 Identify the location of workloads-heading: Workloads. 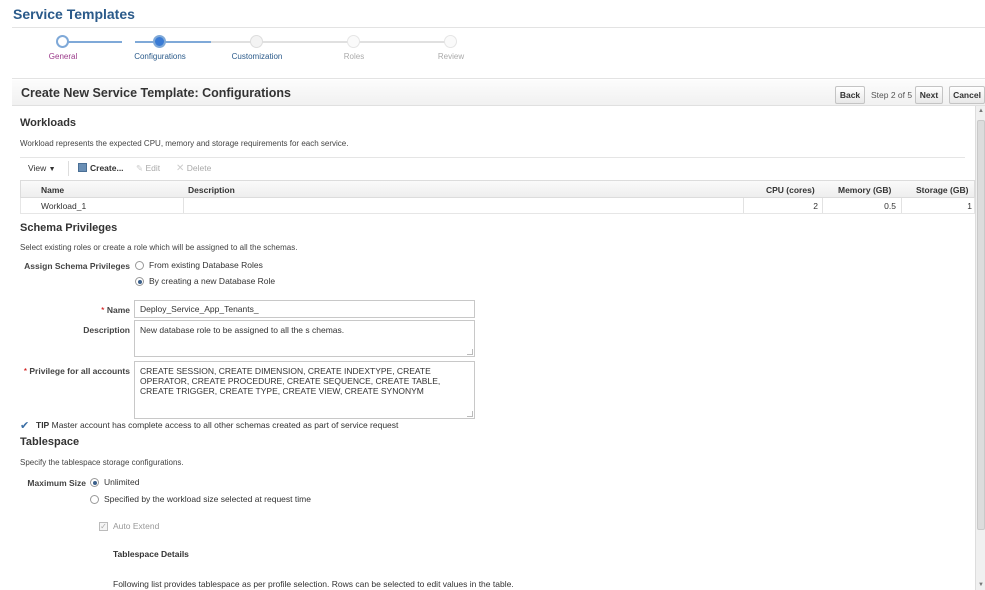
(48, 123).